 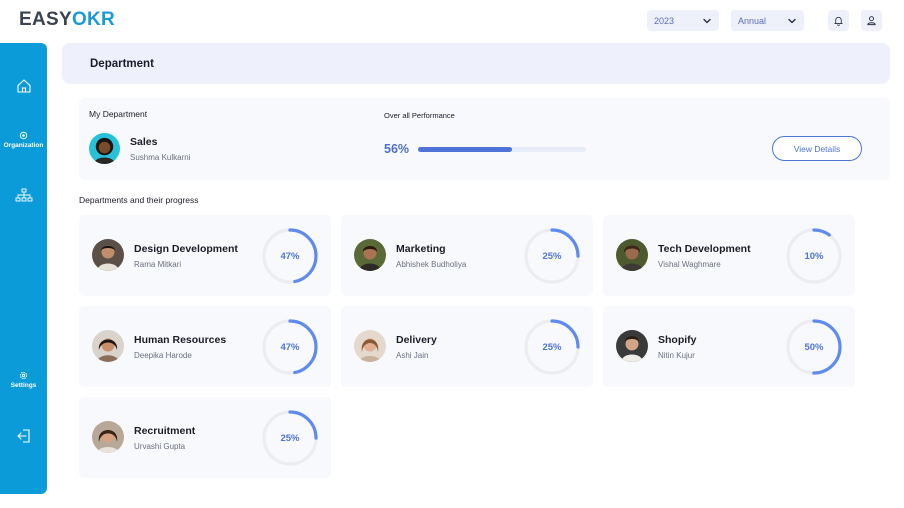 What do you see at coordinates (752, 20) in the screenshot?
I see `period-select-value: Annual` at bounding box center [752, 20].